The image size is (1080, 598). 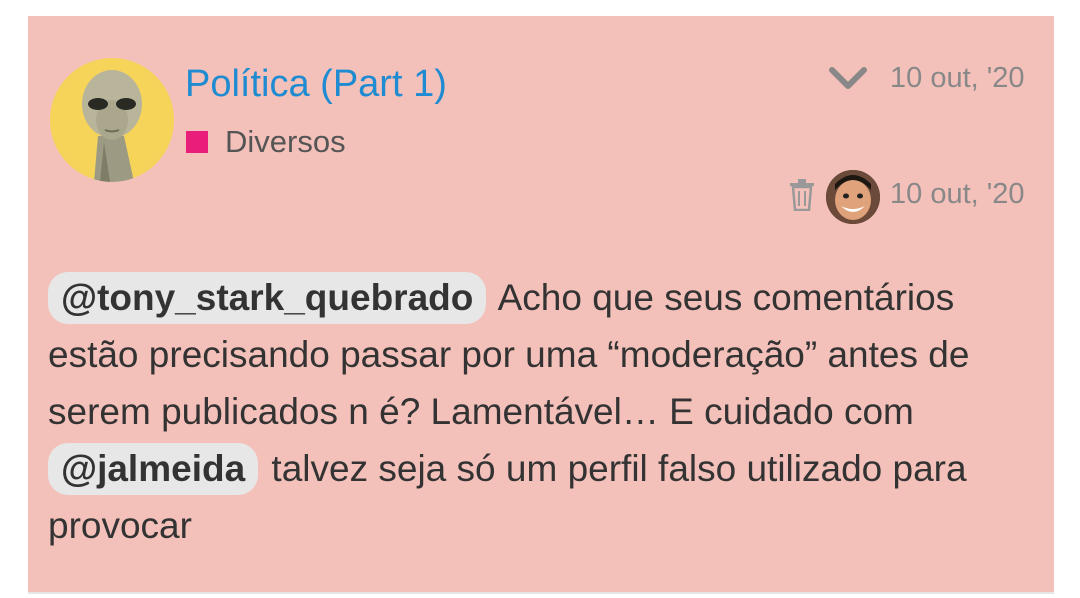 I want to click on category-label: Diversos, so click(x=285, y=141).